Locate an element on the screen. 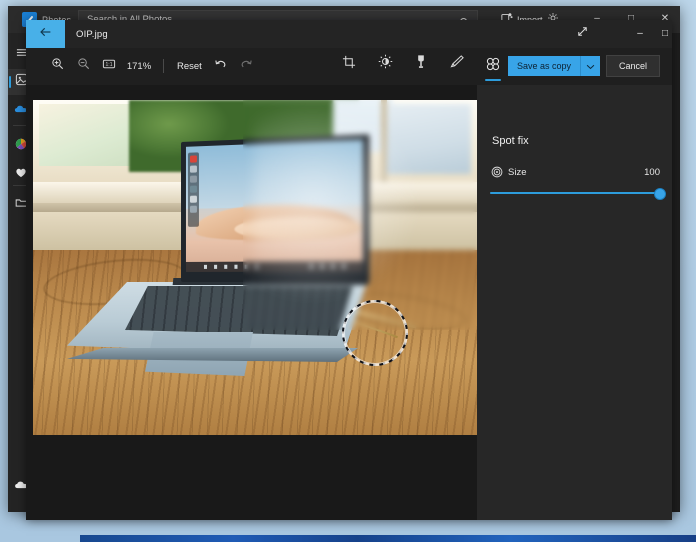 The image size is (696, 542). editor-actions: Save as copy Cancel is located at coordinates (583, 66).